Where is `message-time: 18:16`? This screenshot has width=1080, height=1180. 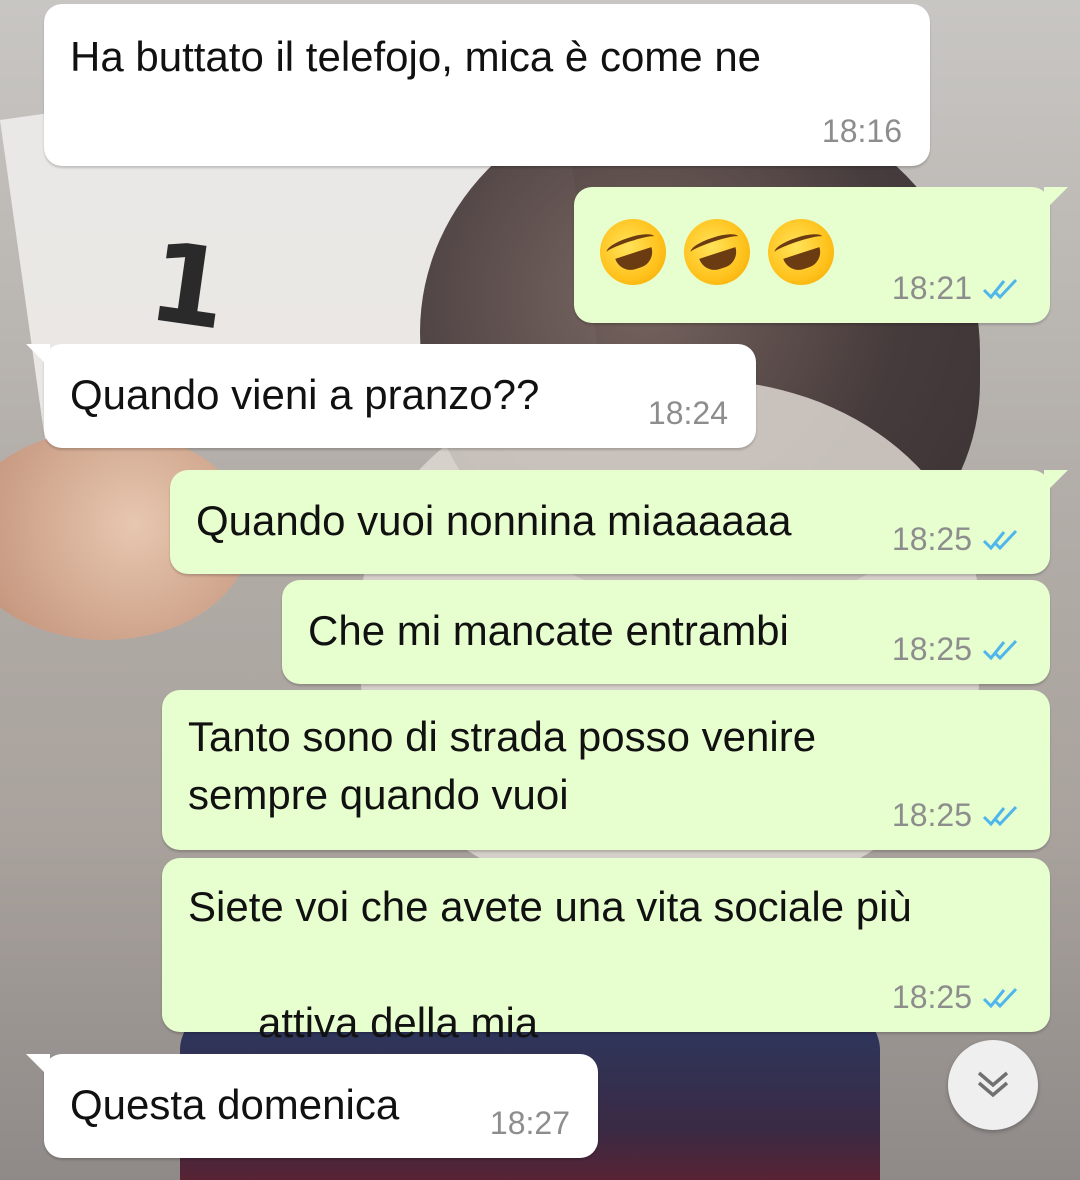
message-time: 18:16 is located at coordinates (861, 131).